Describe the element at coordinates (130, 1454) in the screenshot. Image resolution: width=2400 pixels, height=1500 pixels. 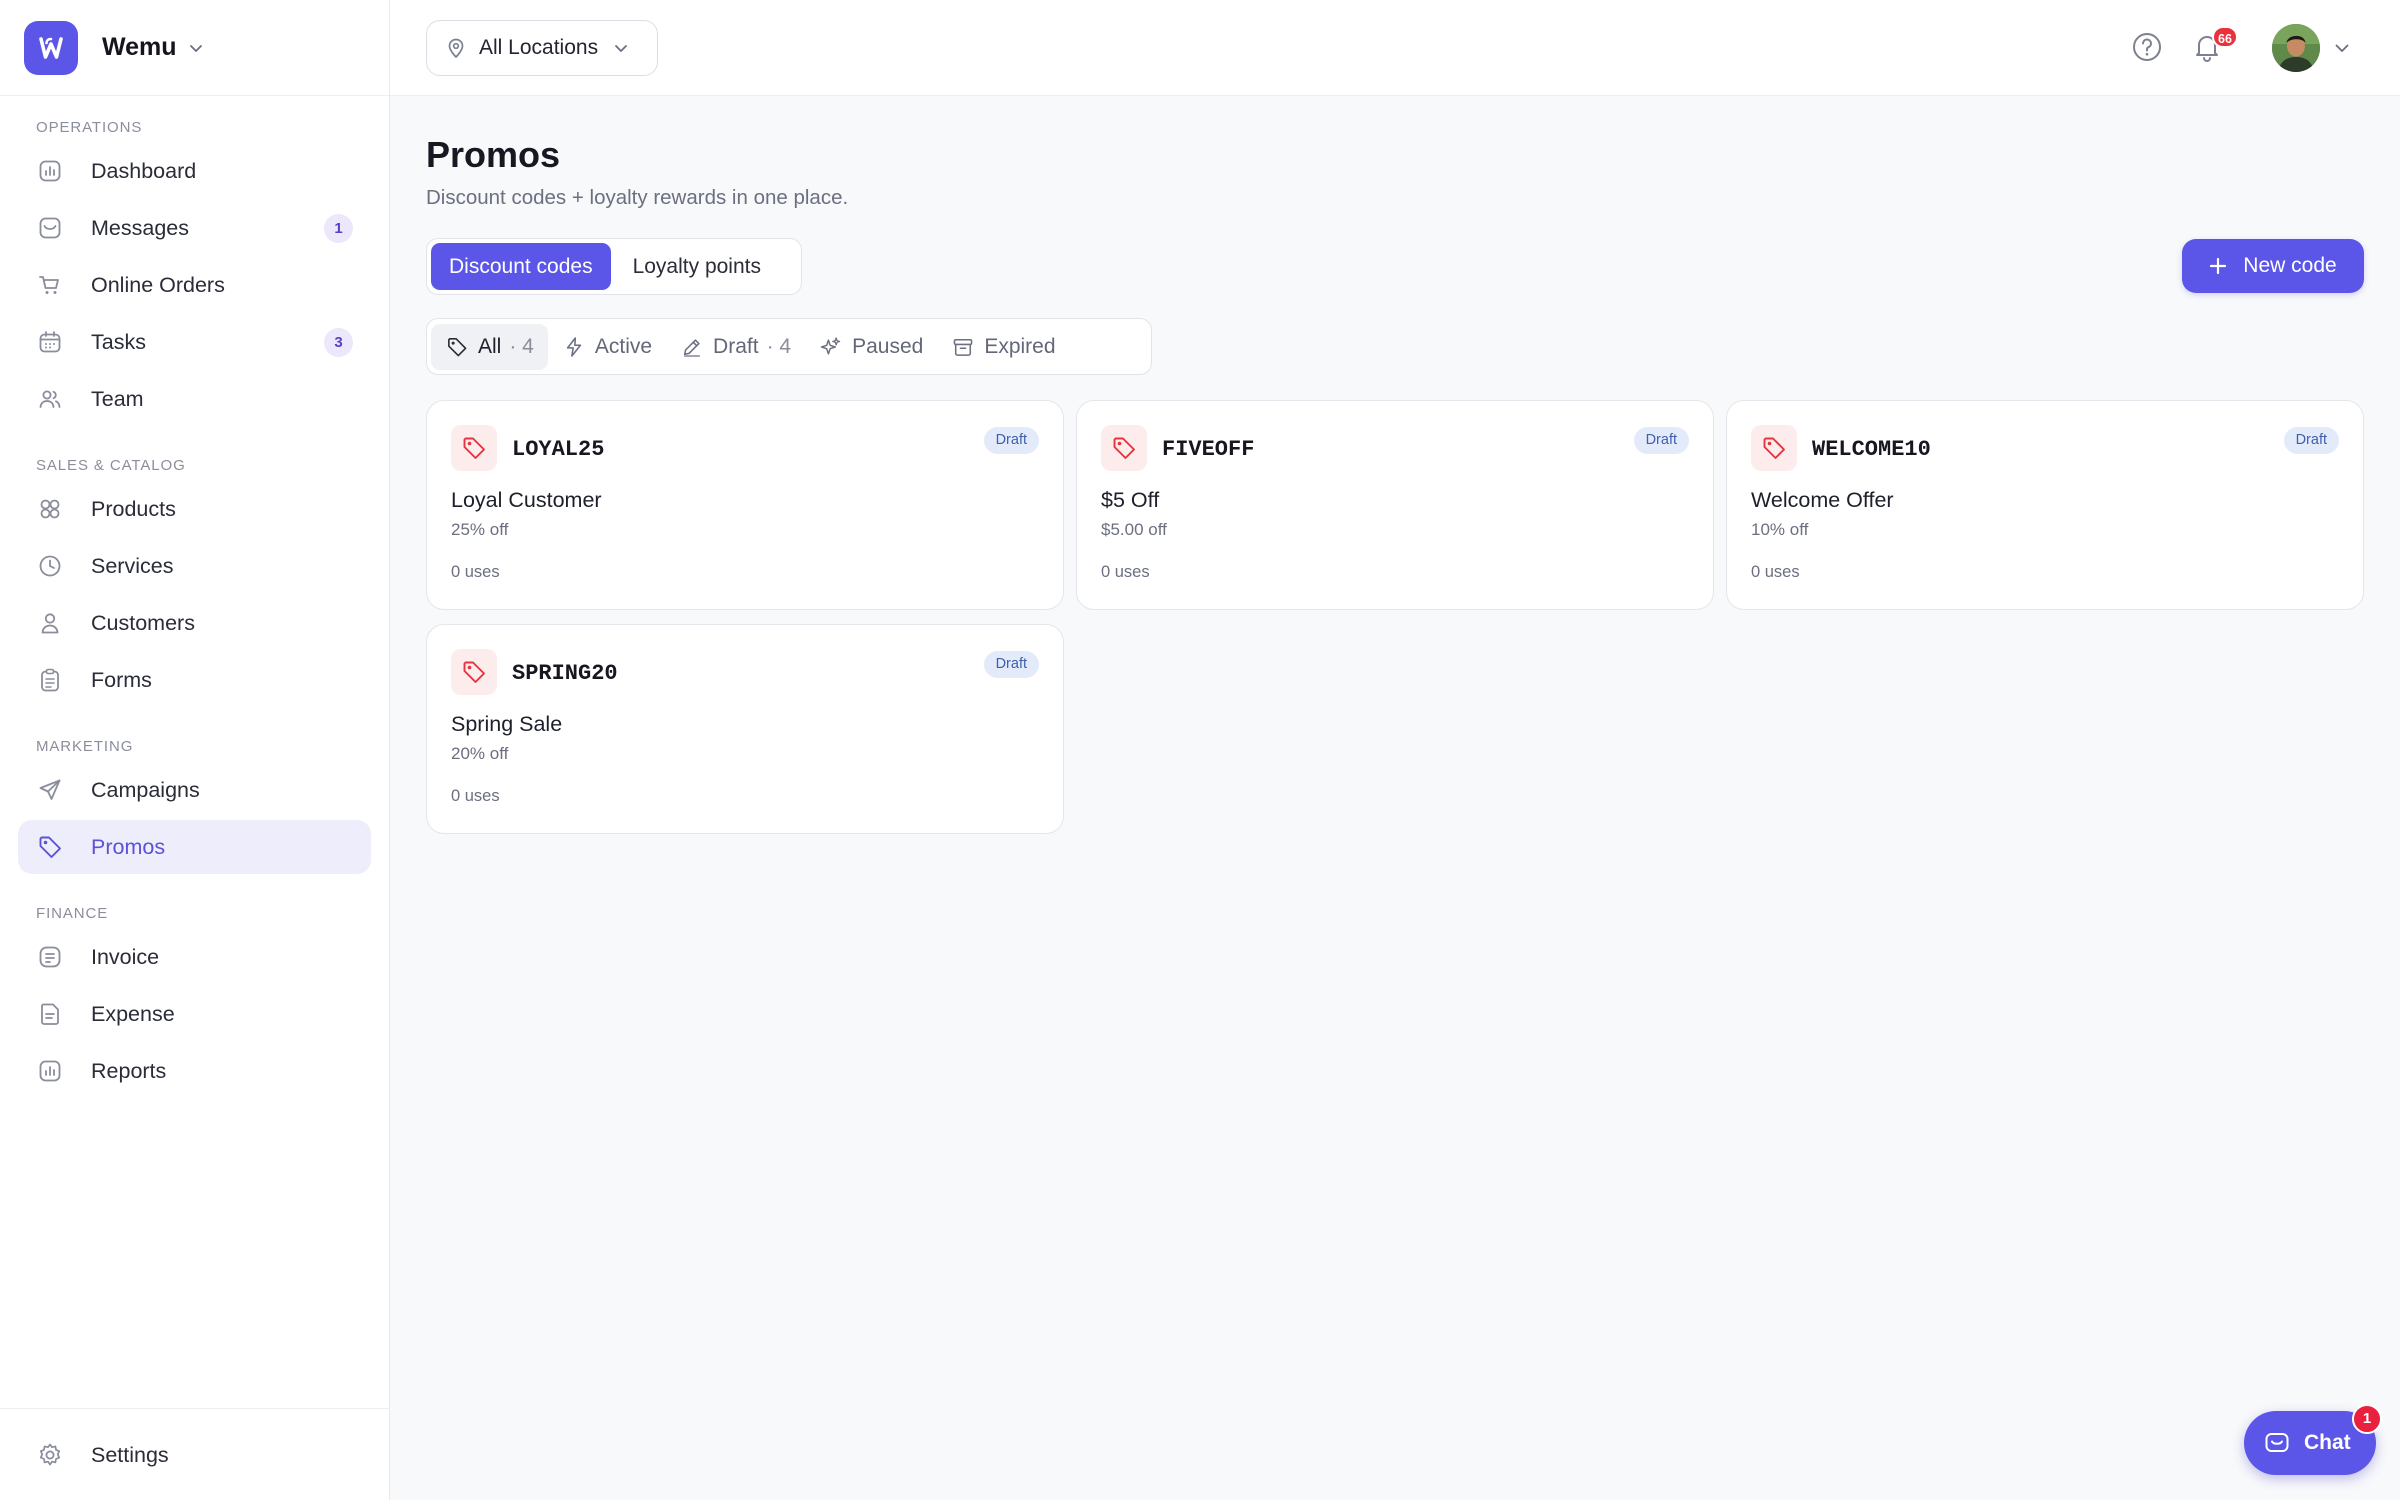
I see `sidebar-item-label: Settings` at that location.